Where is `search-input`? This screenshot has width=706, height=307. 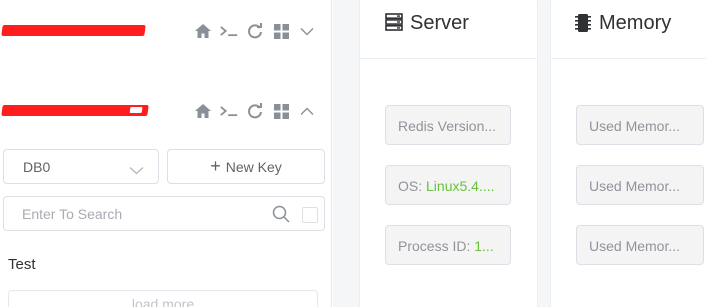 search-input is located at coordinates (136, 213).